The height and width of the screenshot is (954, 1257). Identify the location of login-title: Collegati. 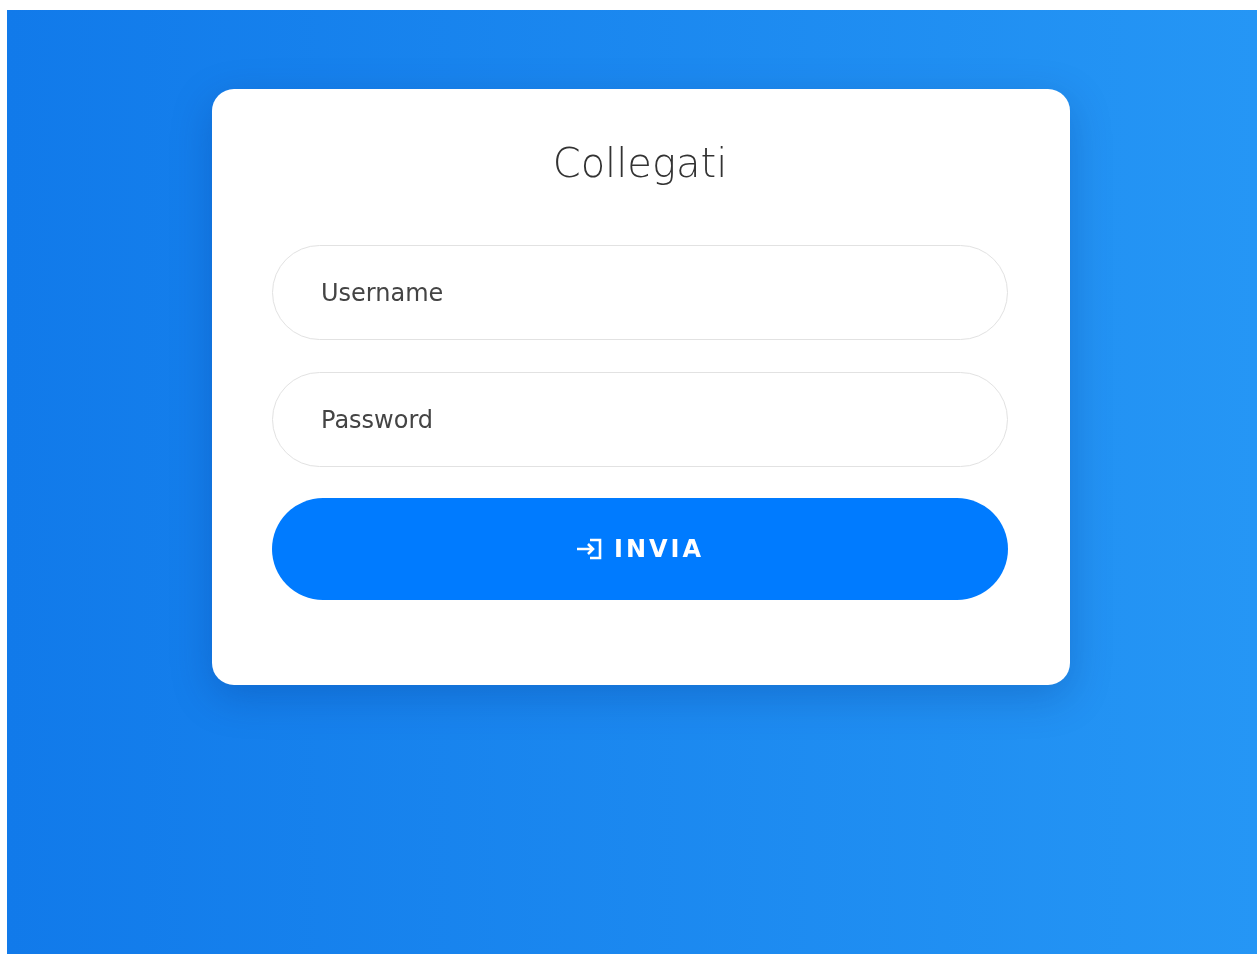
(640, 163).